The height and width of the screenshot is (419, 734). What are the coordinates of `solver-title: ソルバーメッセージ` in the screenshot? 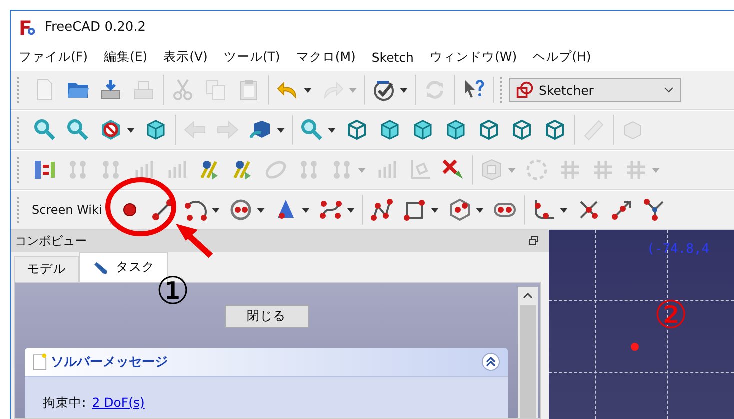 It's located at (110, 362).